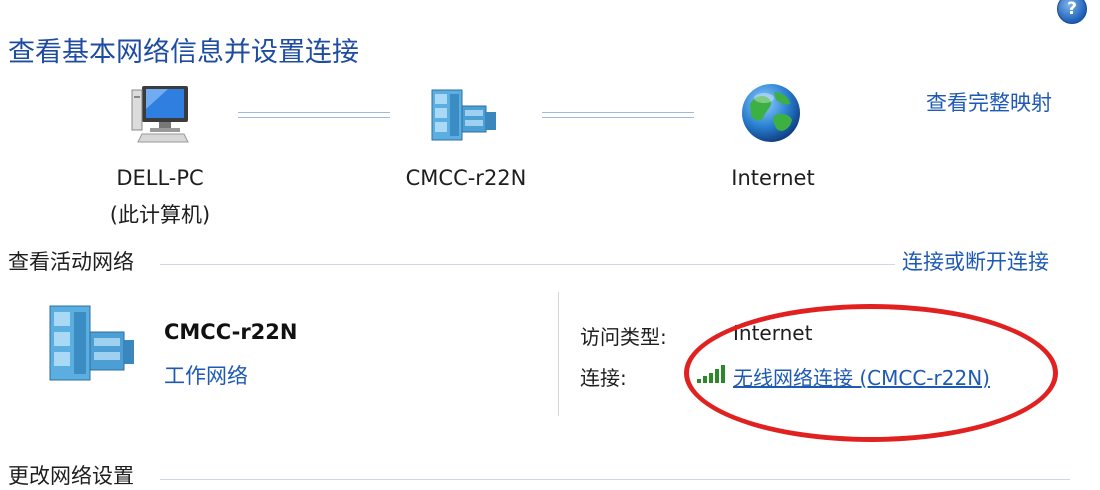 This screenshot has width=1100, height=490. I want to click on access-type-value: Internet, so click(773, 333).